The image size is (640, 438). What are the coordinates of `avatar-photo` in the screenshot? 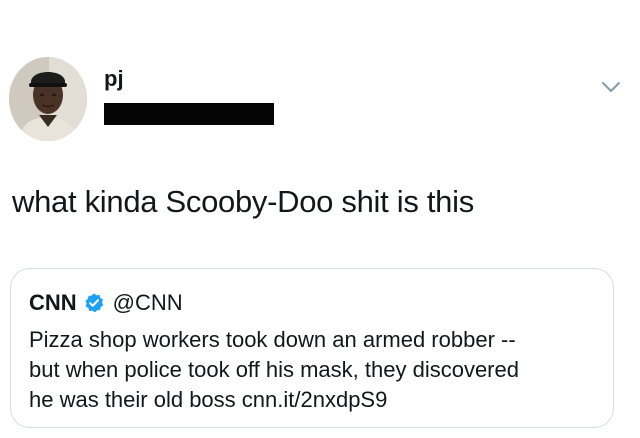 It's located at (48, 99).